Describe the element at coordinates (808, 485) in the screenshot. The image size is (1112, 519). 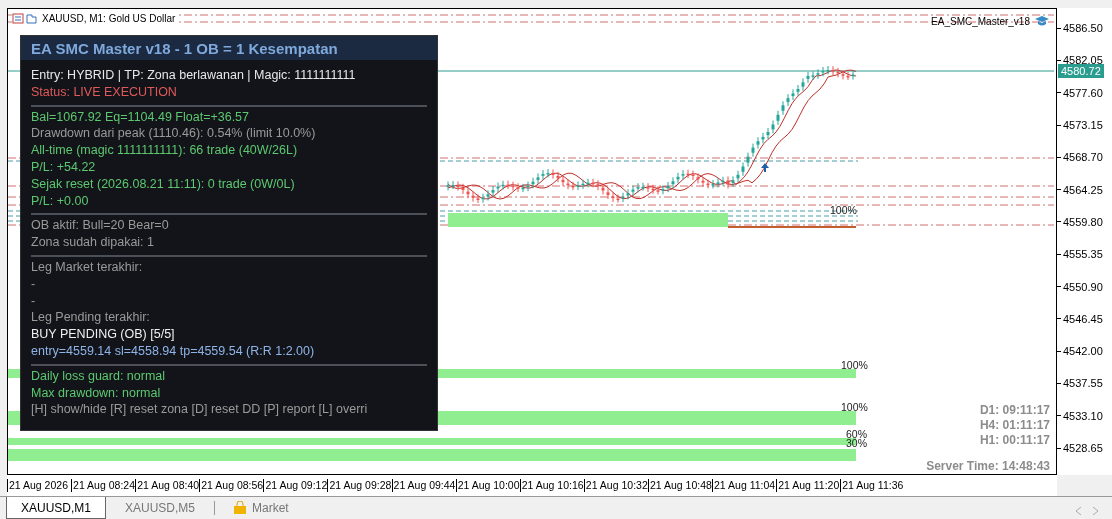
I see `time-label: 21 Aug 11:20` at that location.